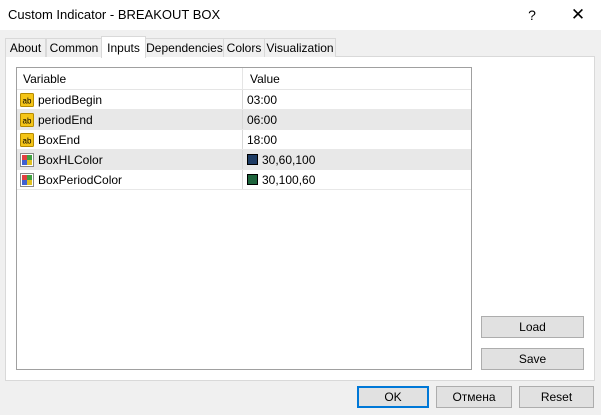  I want to click on close-button: ✕, so click(578, 15).